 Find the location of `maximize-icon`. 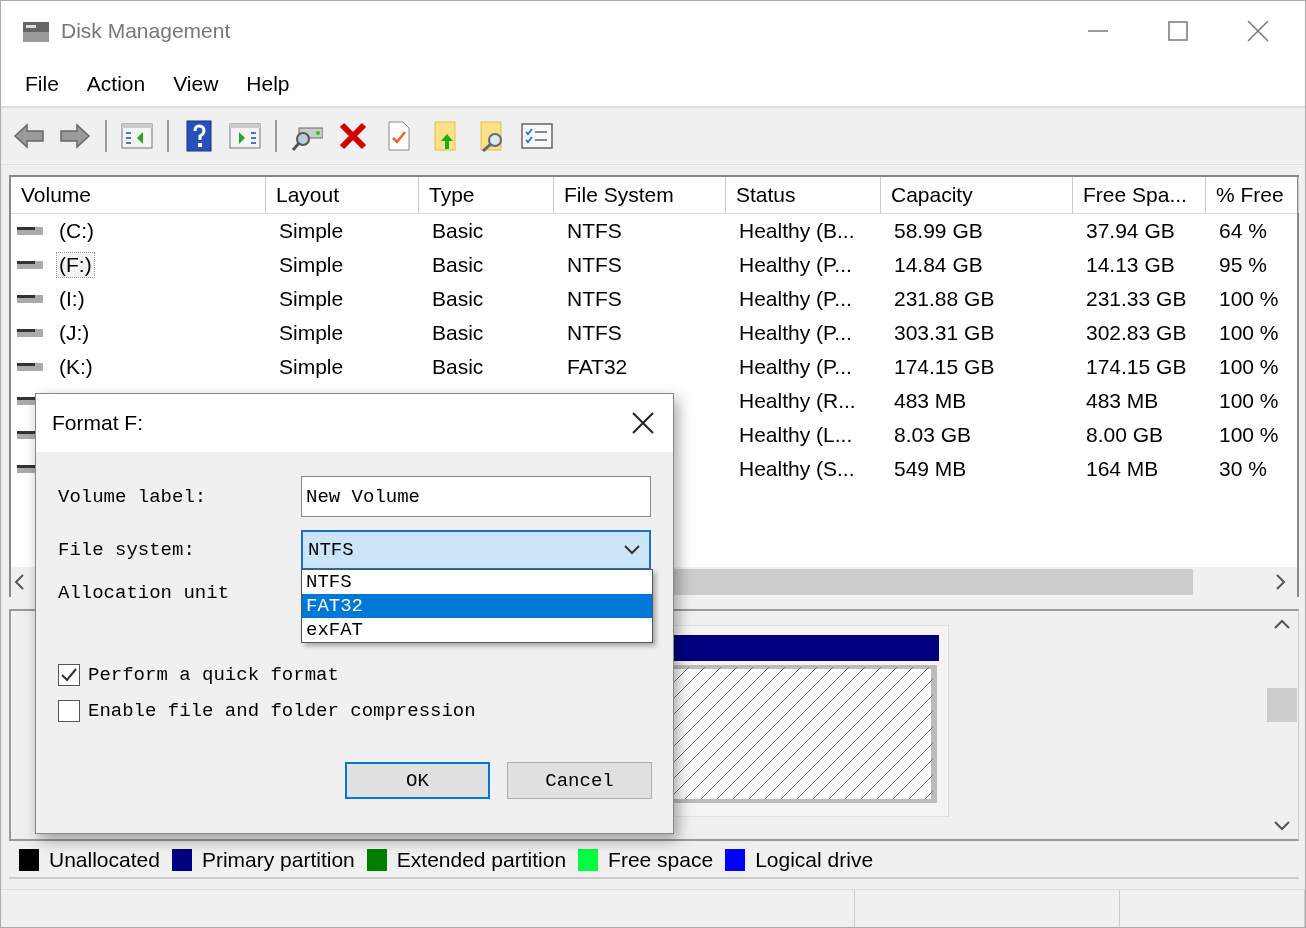

maximize-icon is located at coordinates (1178, 31).